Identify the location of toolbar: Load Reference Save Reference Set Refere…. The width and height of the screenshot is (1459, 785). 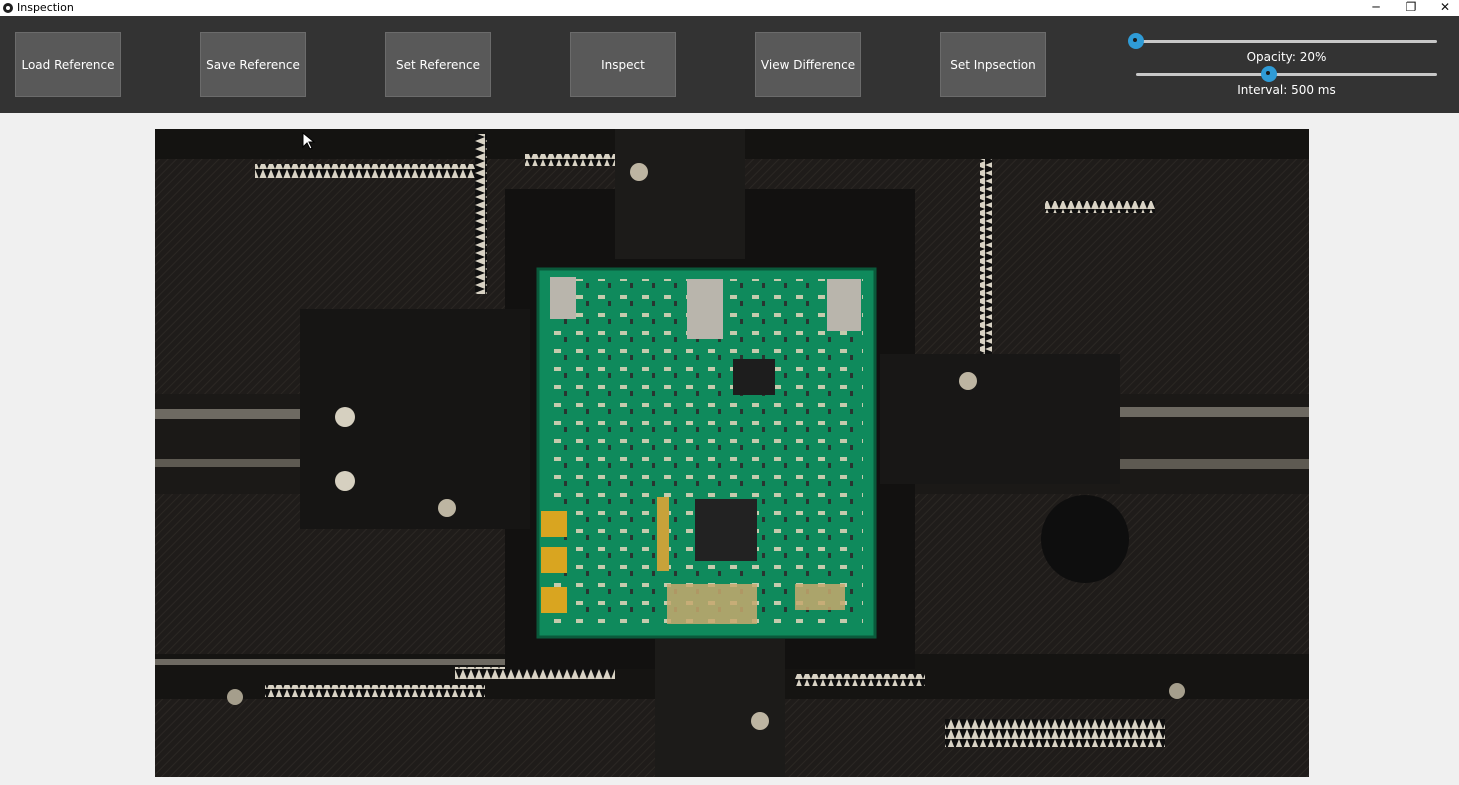
(729, 64).